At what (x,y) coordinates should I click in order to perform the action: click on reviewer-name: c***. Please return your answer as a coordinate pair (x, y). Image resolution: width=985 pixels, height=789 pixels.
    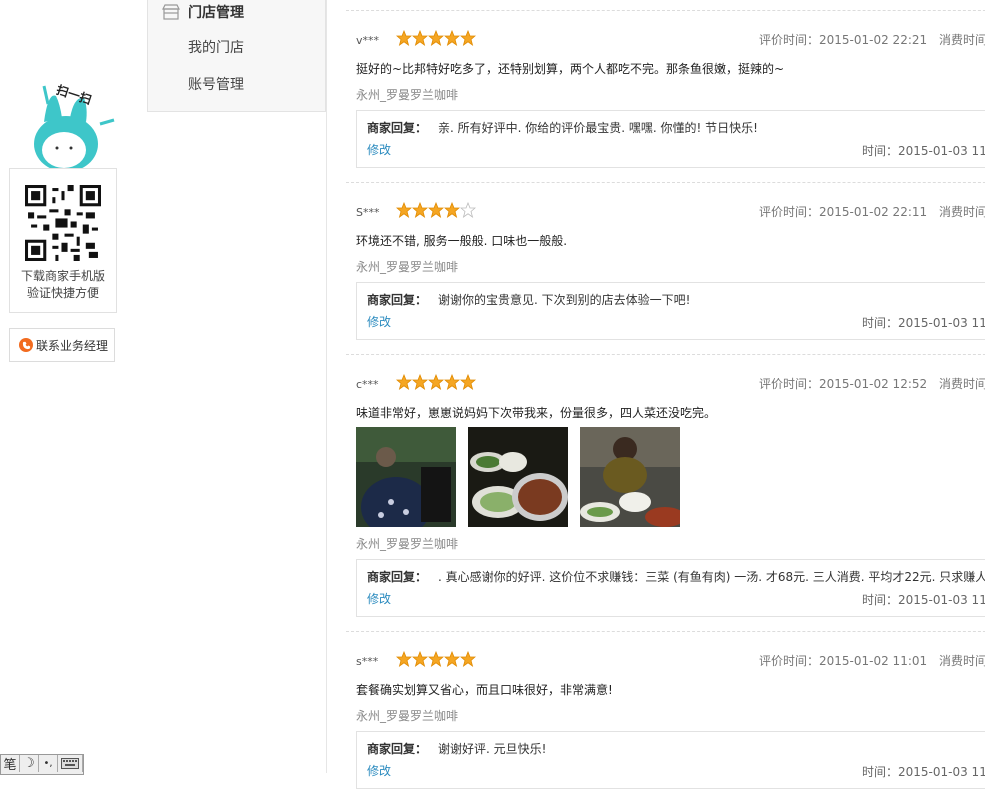
    Looking at the image, I should click on (367, 384).